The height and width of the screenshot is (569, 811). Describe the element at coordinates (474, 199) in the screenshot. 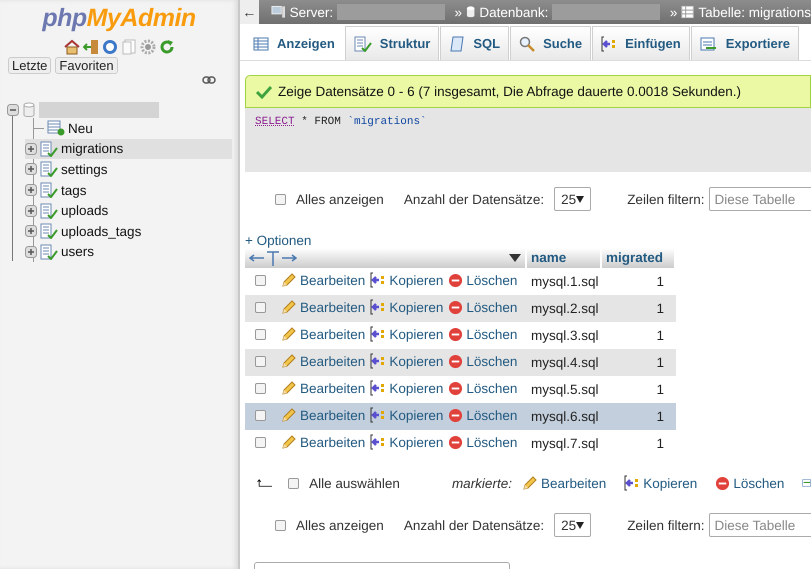

I see `count-label: Anzahl der Datensätze:` at that location.